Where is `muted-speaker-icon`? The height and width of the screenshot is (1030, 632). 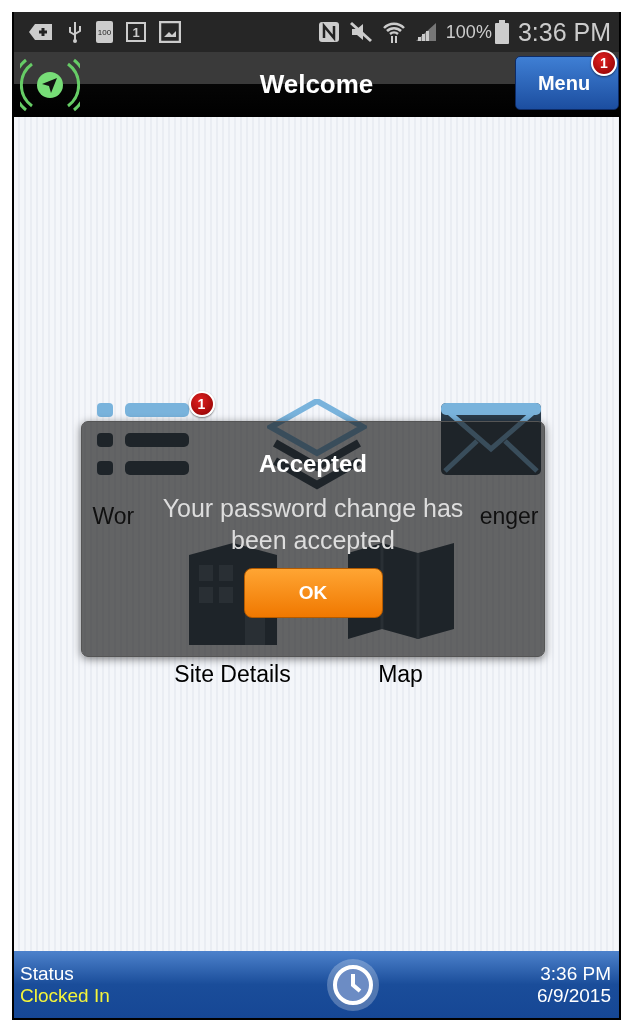
muted-speaker-icon is located at coordinates (360, 32).